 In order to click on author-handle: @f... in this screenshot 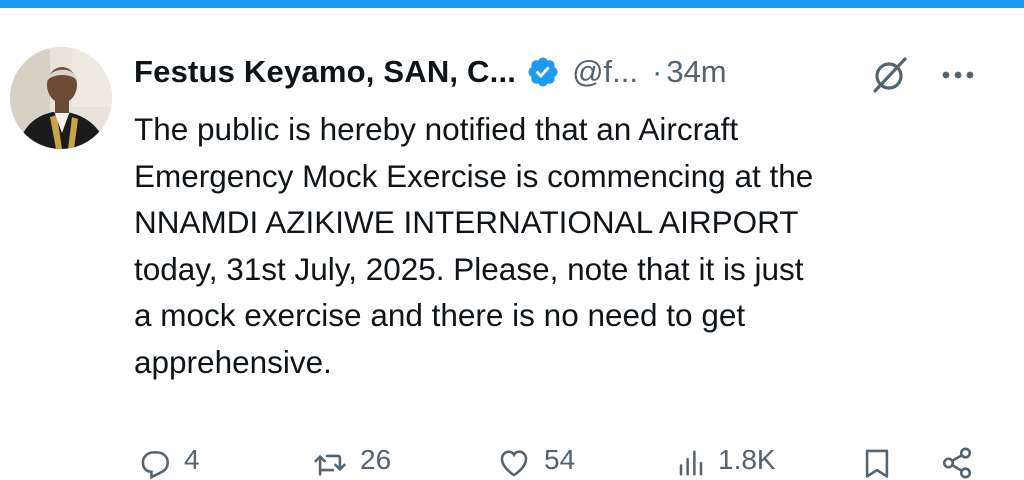, I will do `click(605, 72)`.